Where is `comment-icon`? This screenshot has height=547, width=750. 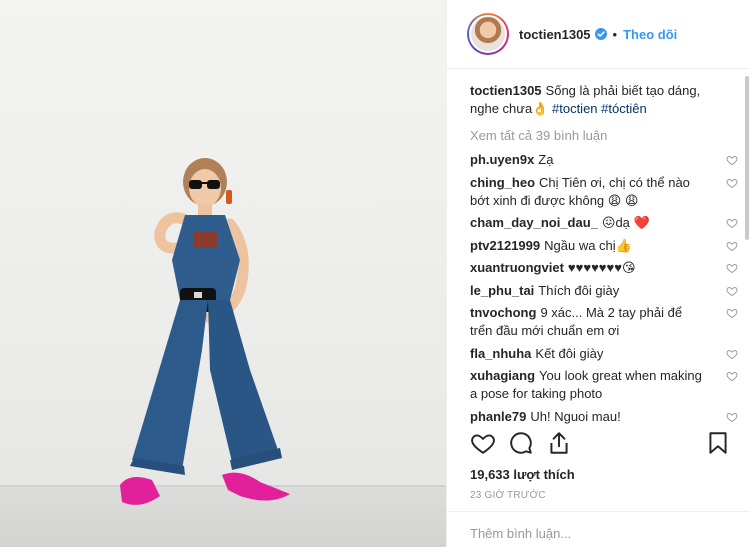 comment-icon is located at coordinates (521, 443).